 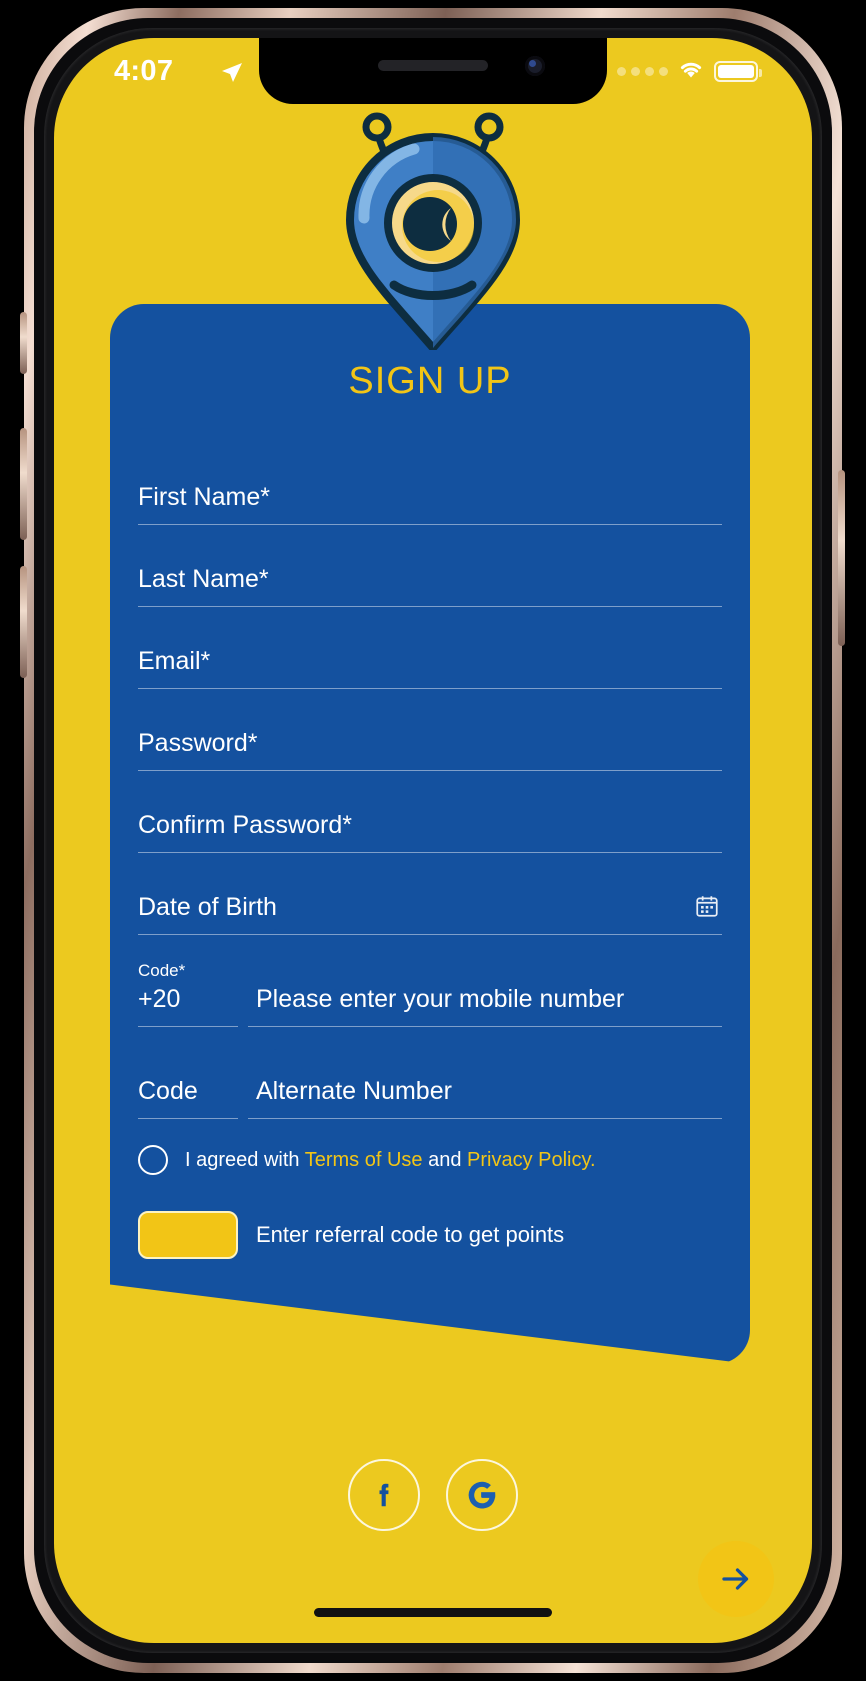 What do you see at coordinates (198, 743) in the screenshot?
I see `password-placeholder: Password*` at bounding box center [198, 743].